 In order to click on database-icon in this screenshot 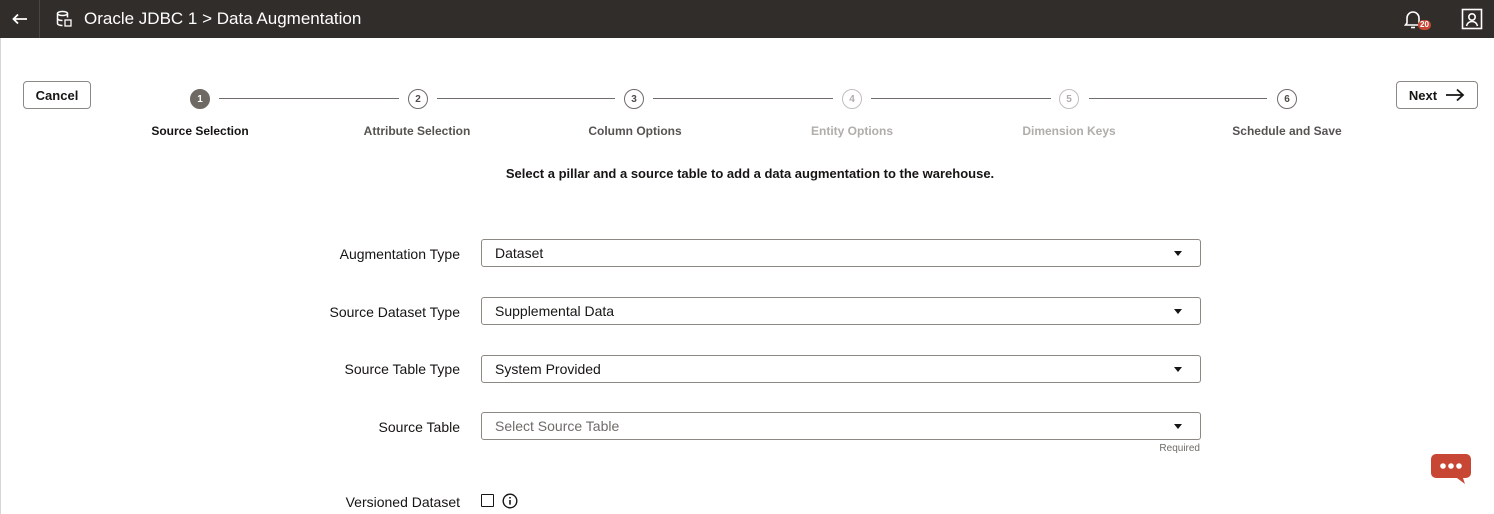, I will do `click(64, 18)`.